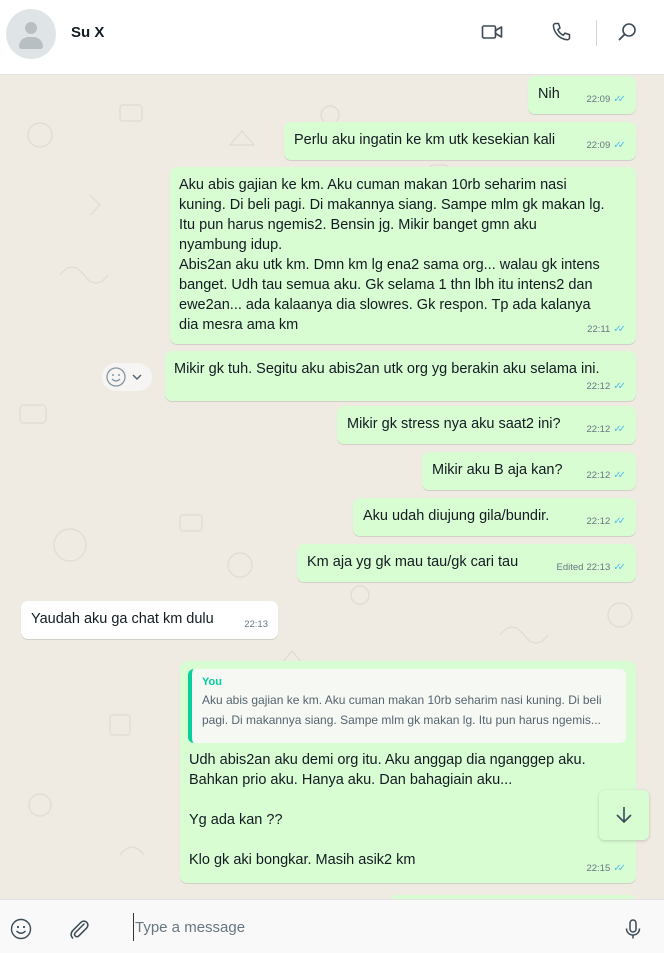  What do you see at coordinates (454, 424) in the screenshot?
I see `message-text: Mikir gk stress nya aku saat2 ini?` at bounding box center [454, 424].